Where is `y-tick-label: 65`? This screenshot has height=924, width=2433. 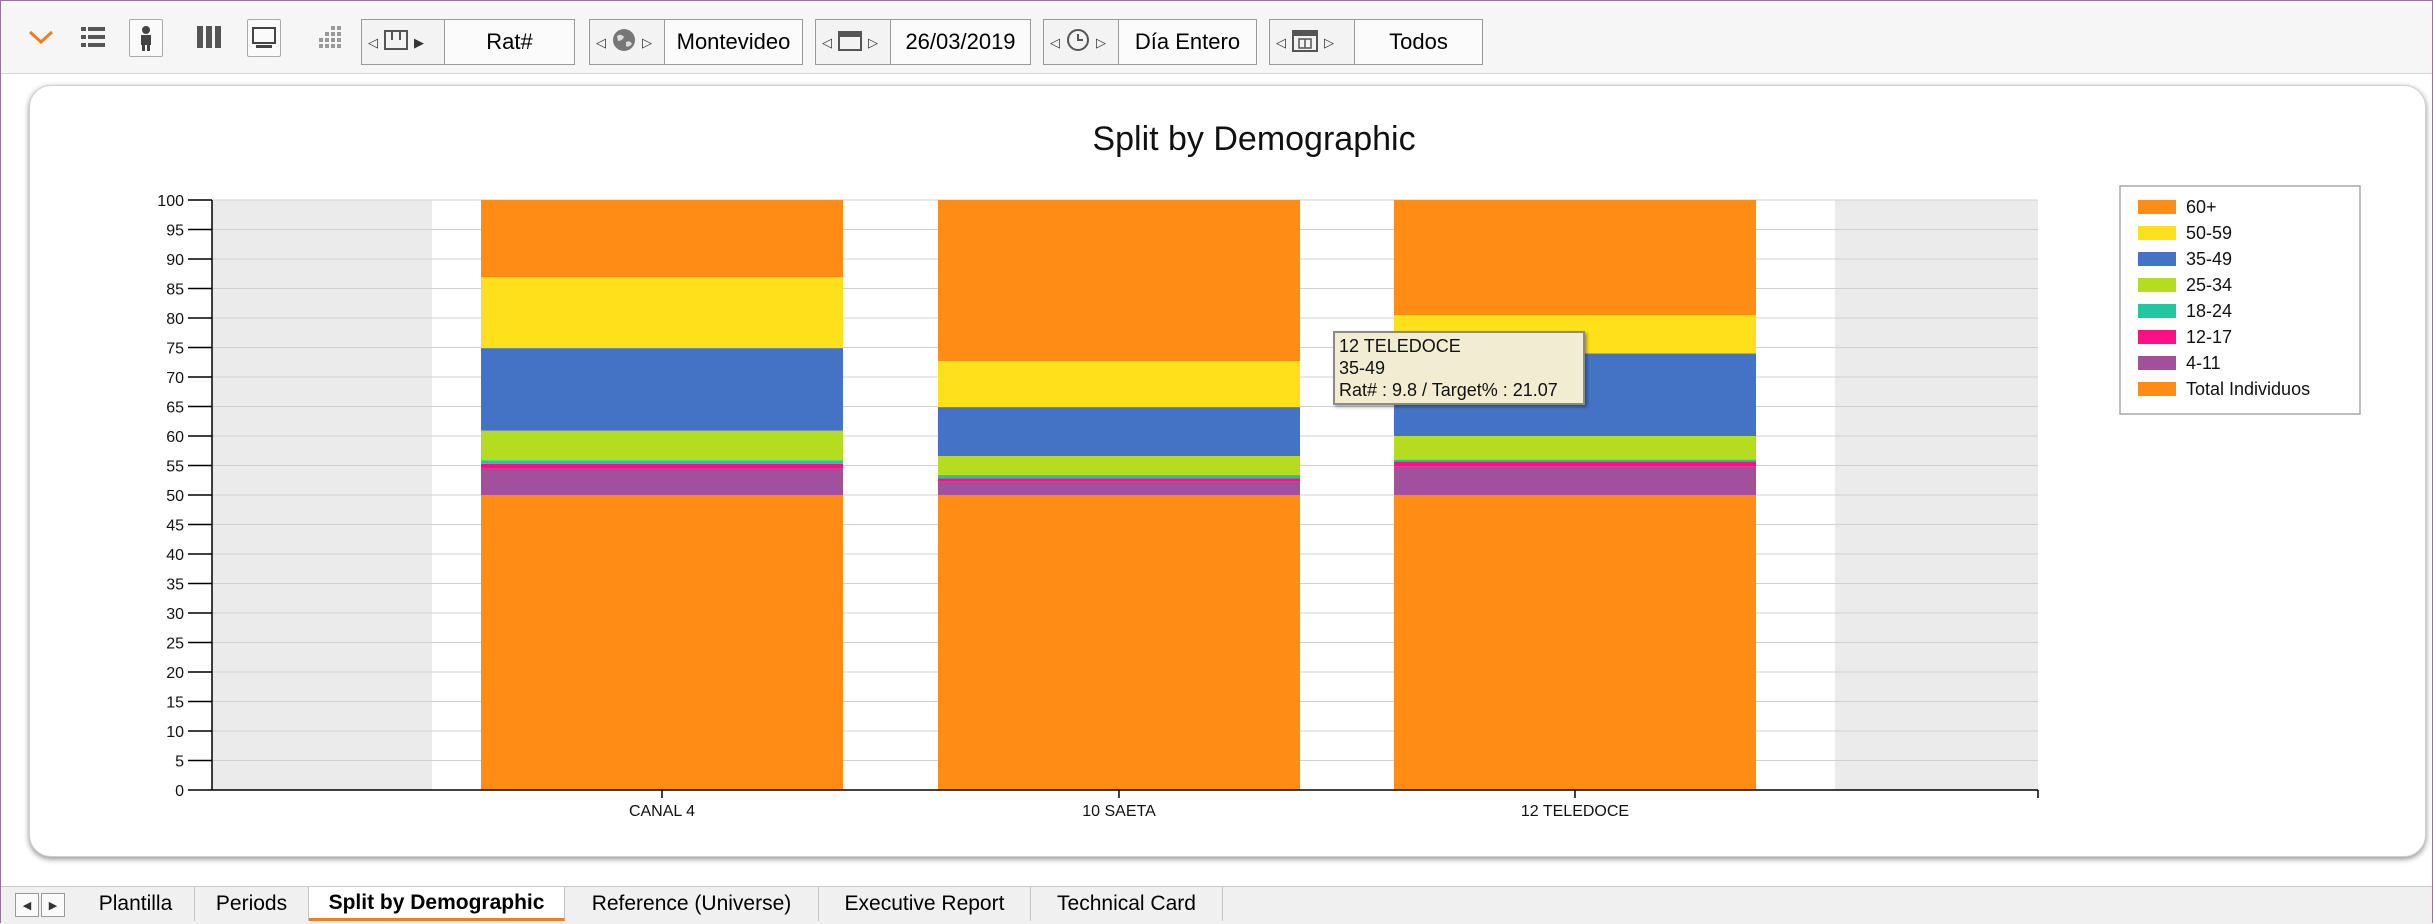
y-tick-label: 65 is located at coordinates (175, 408).